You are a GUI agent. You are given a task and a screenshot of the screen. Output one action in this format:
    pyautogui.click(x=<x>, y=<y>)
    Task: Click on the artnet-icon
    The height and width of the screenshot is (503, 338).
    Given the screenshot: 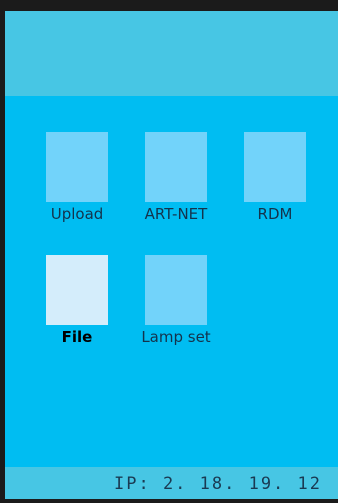 What is the action you would take?
    pyautogui.click(x=176, y=167)
    